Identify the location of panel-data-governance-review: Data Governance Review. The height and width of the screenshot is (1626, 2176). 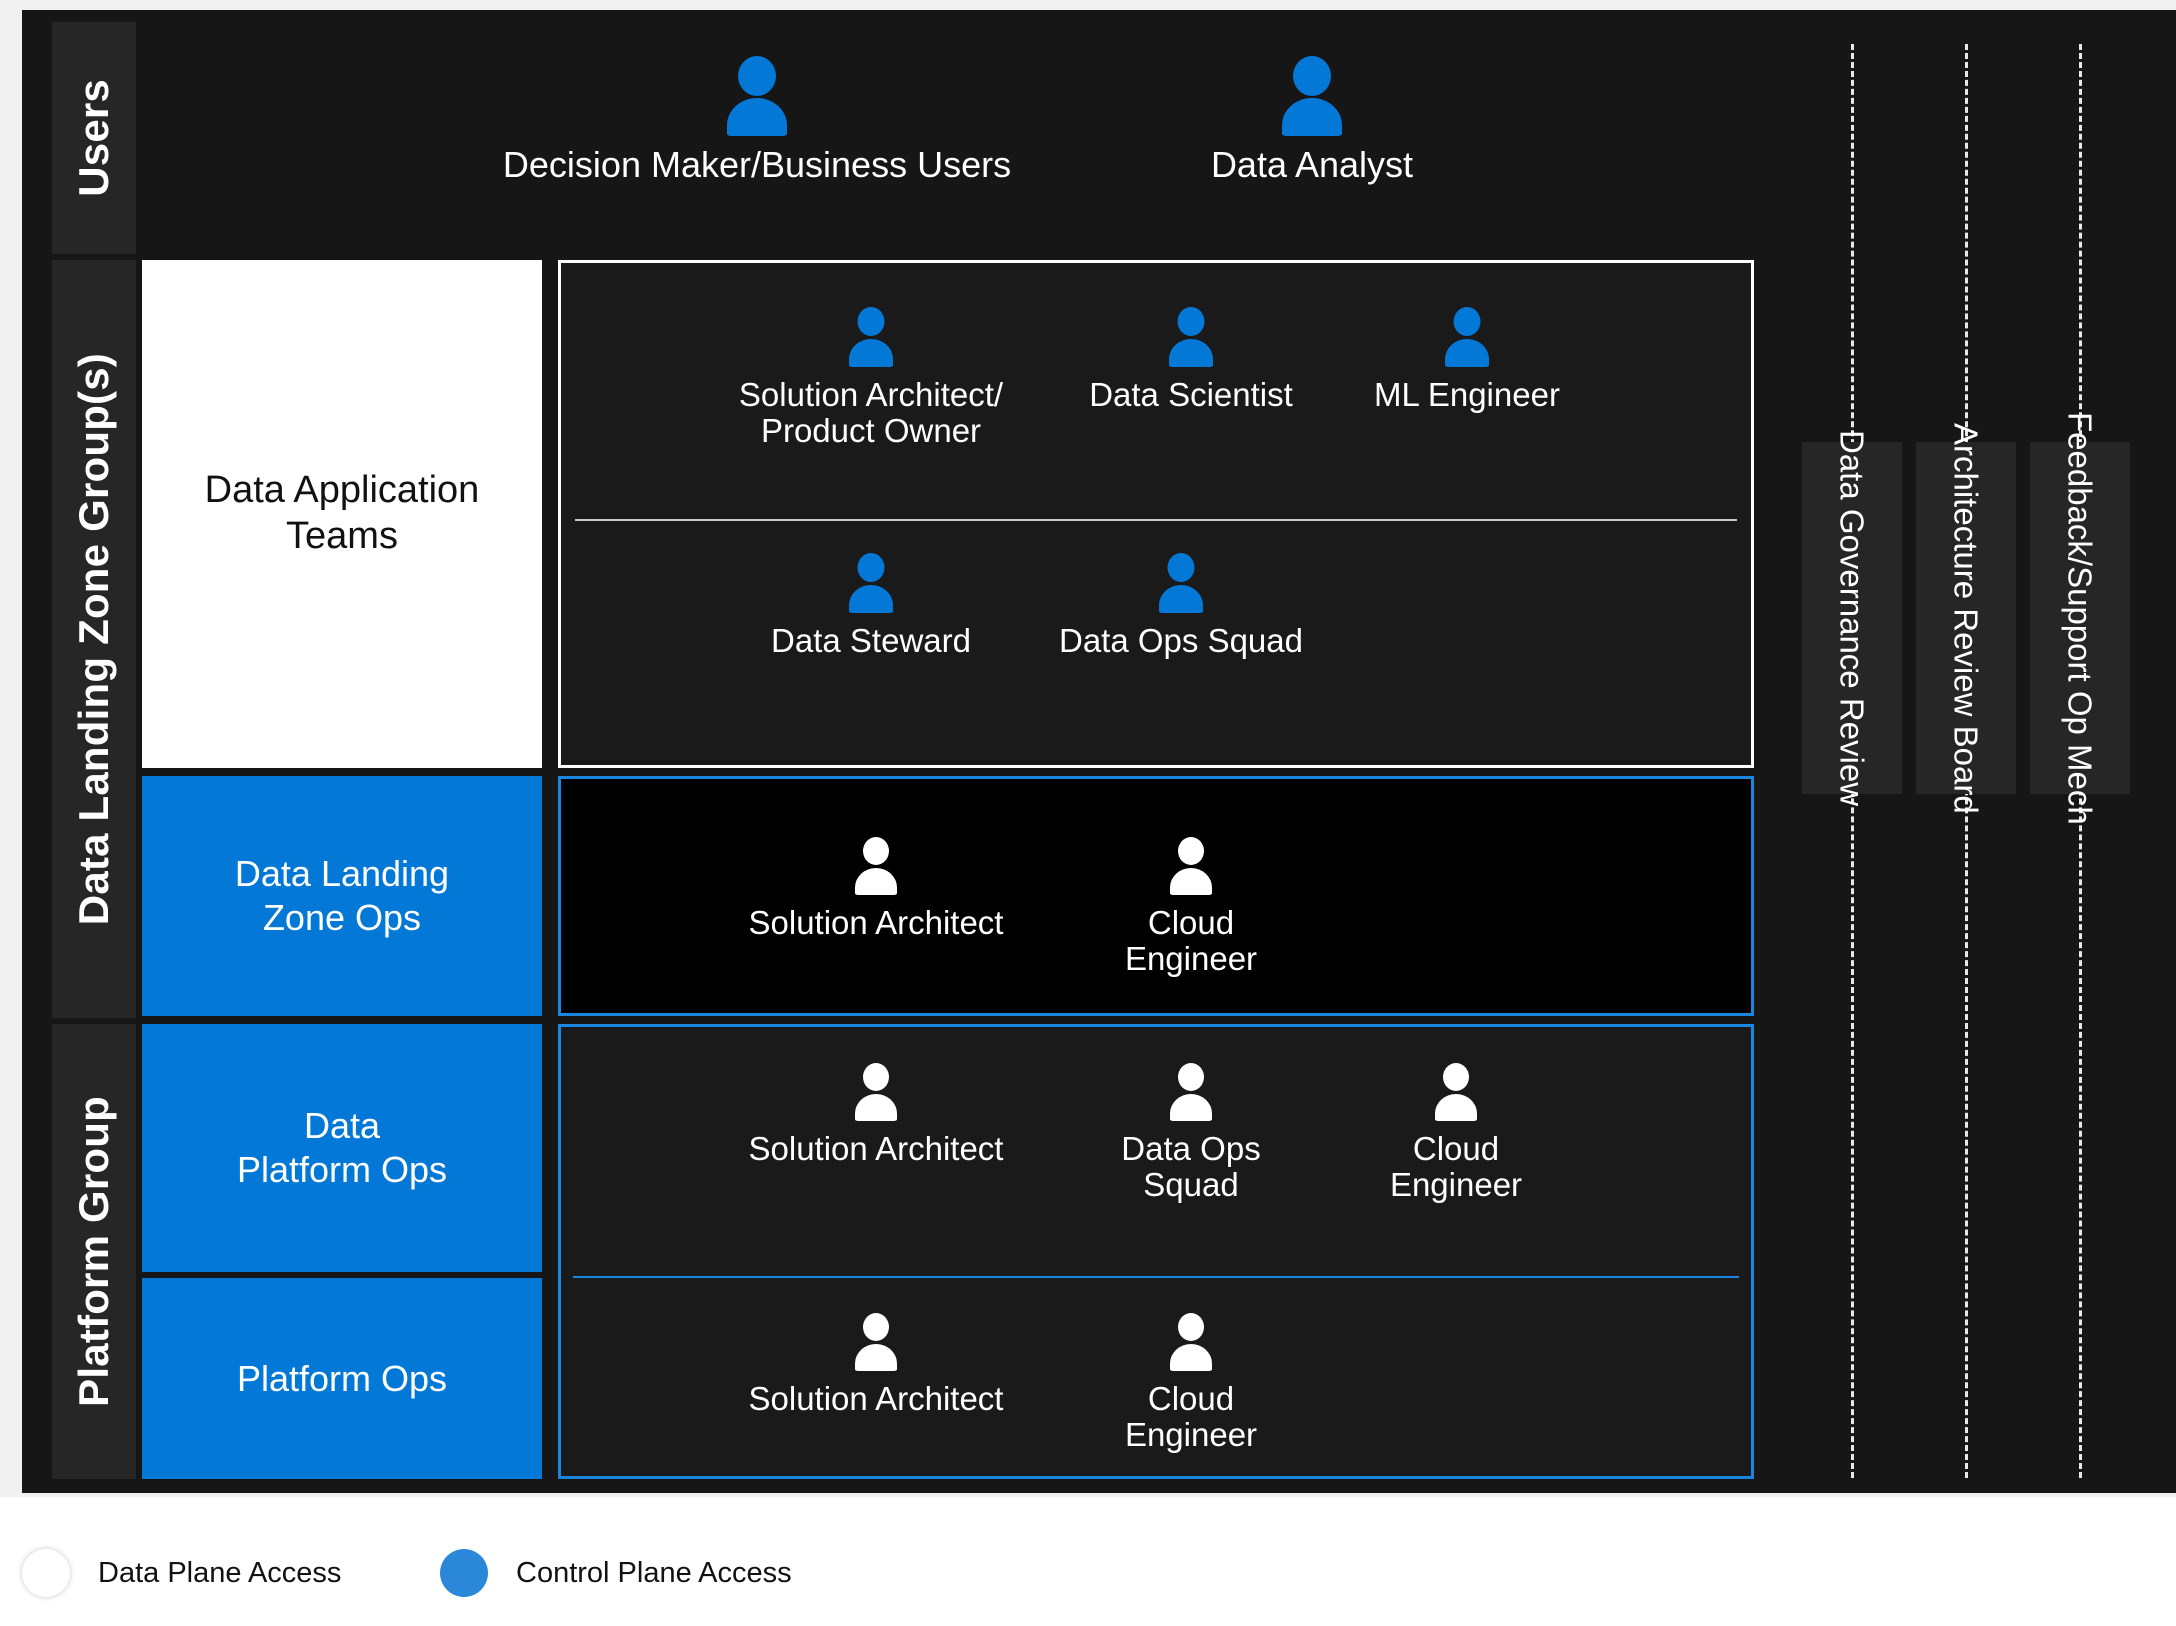
(1852, 618).